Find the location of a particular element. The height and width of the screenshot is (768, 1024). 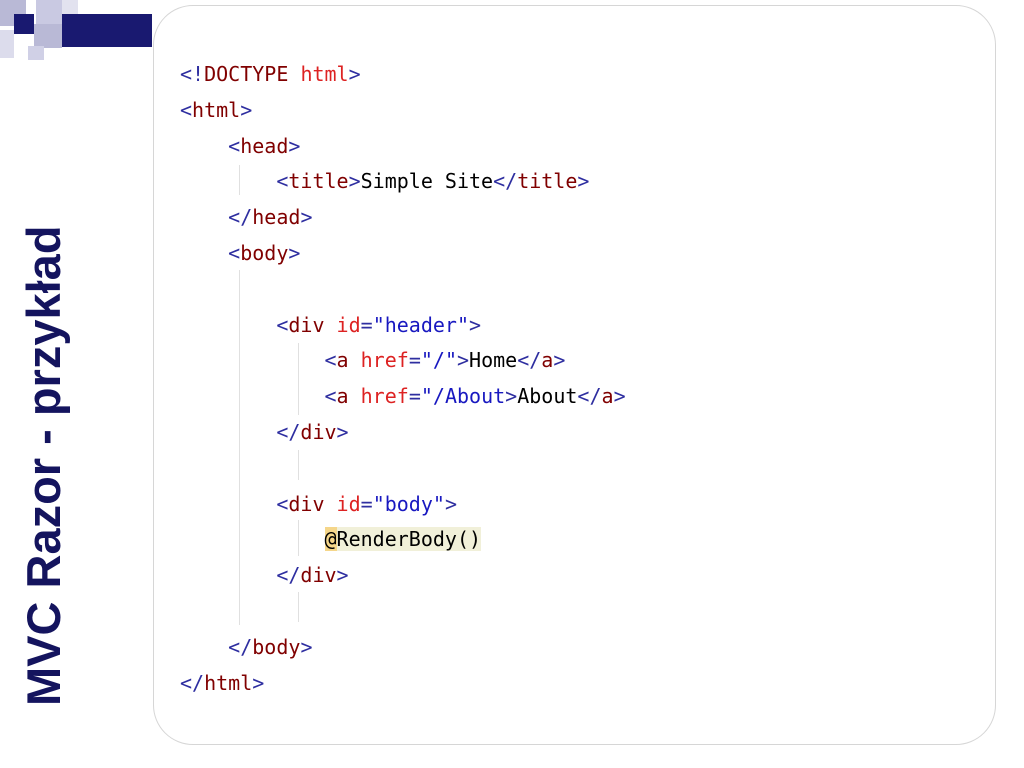

code-line-html-close: </html> is located at coordinates (222, 682).